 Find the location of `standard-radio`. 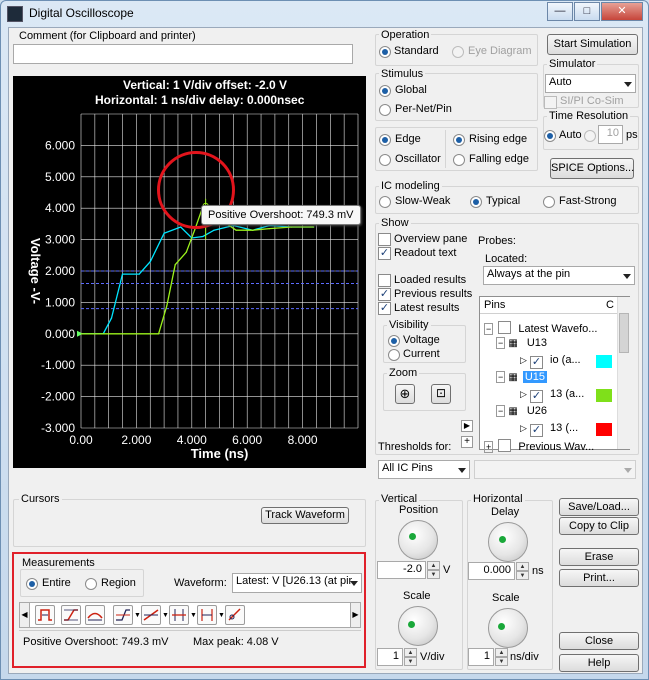

standard-radio is located at coordinates (385, 52).